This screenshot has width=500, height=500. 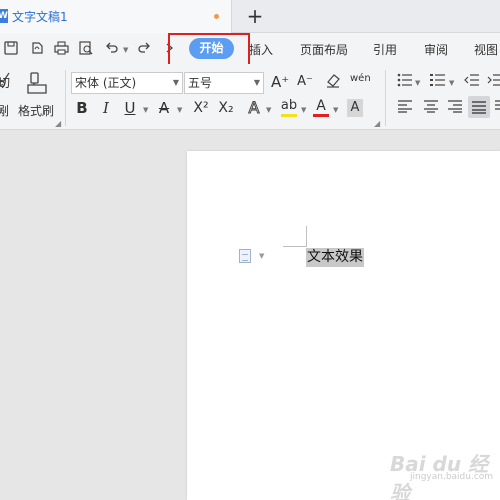 I want to click on print-icon, so click(x=61, y=48).